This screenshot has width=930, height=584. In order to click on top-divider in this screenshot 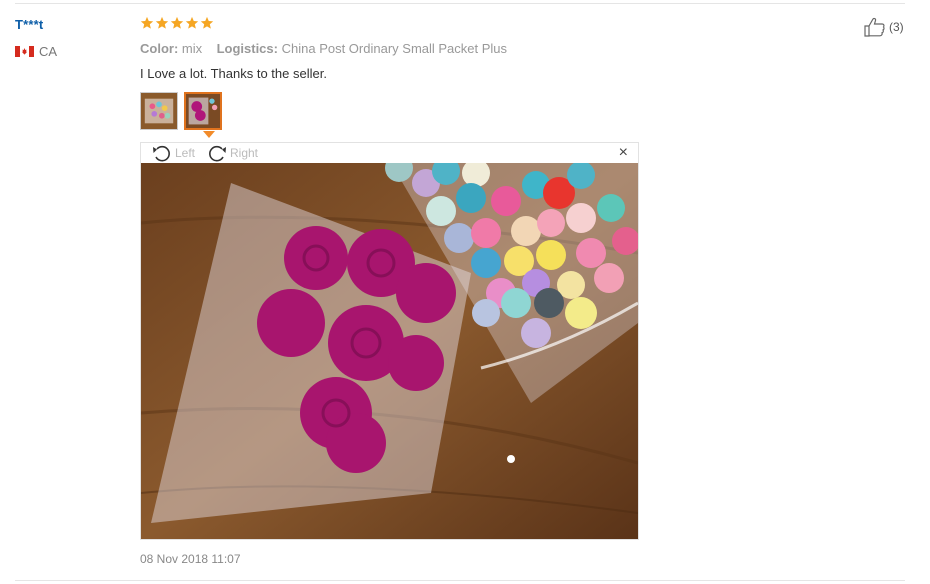, I will do `click(460, 3)`.